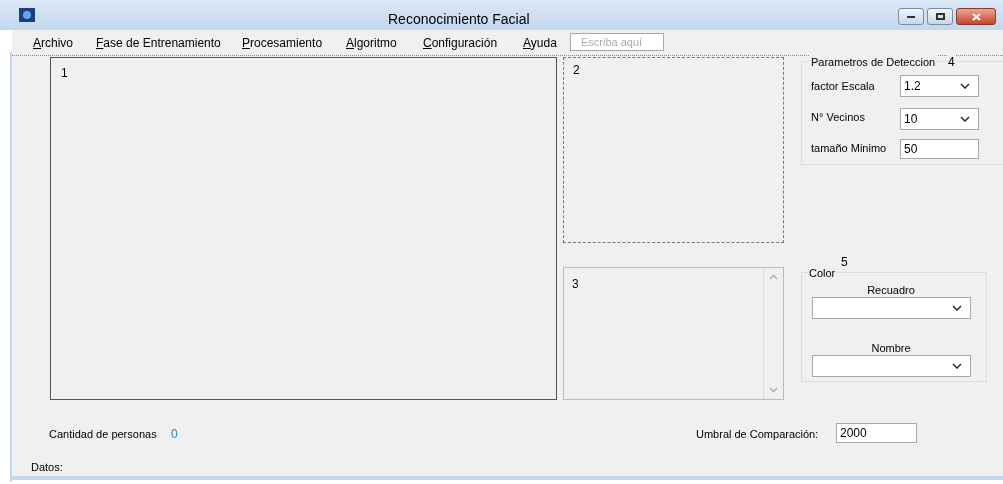  I want to click on maximize-icon, so click(940, 16).